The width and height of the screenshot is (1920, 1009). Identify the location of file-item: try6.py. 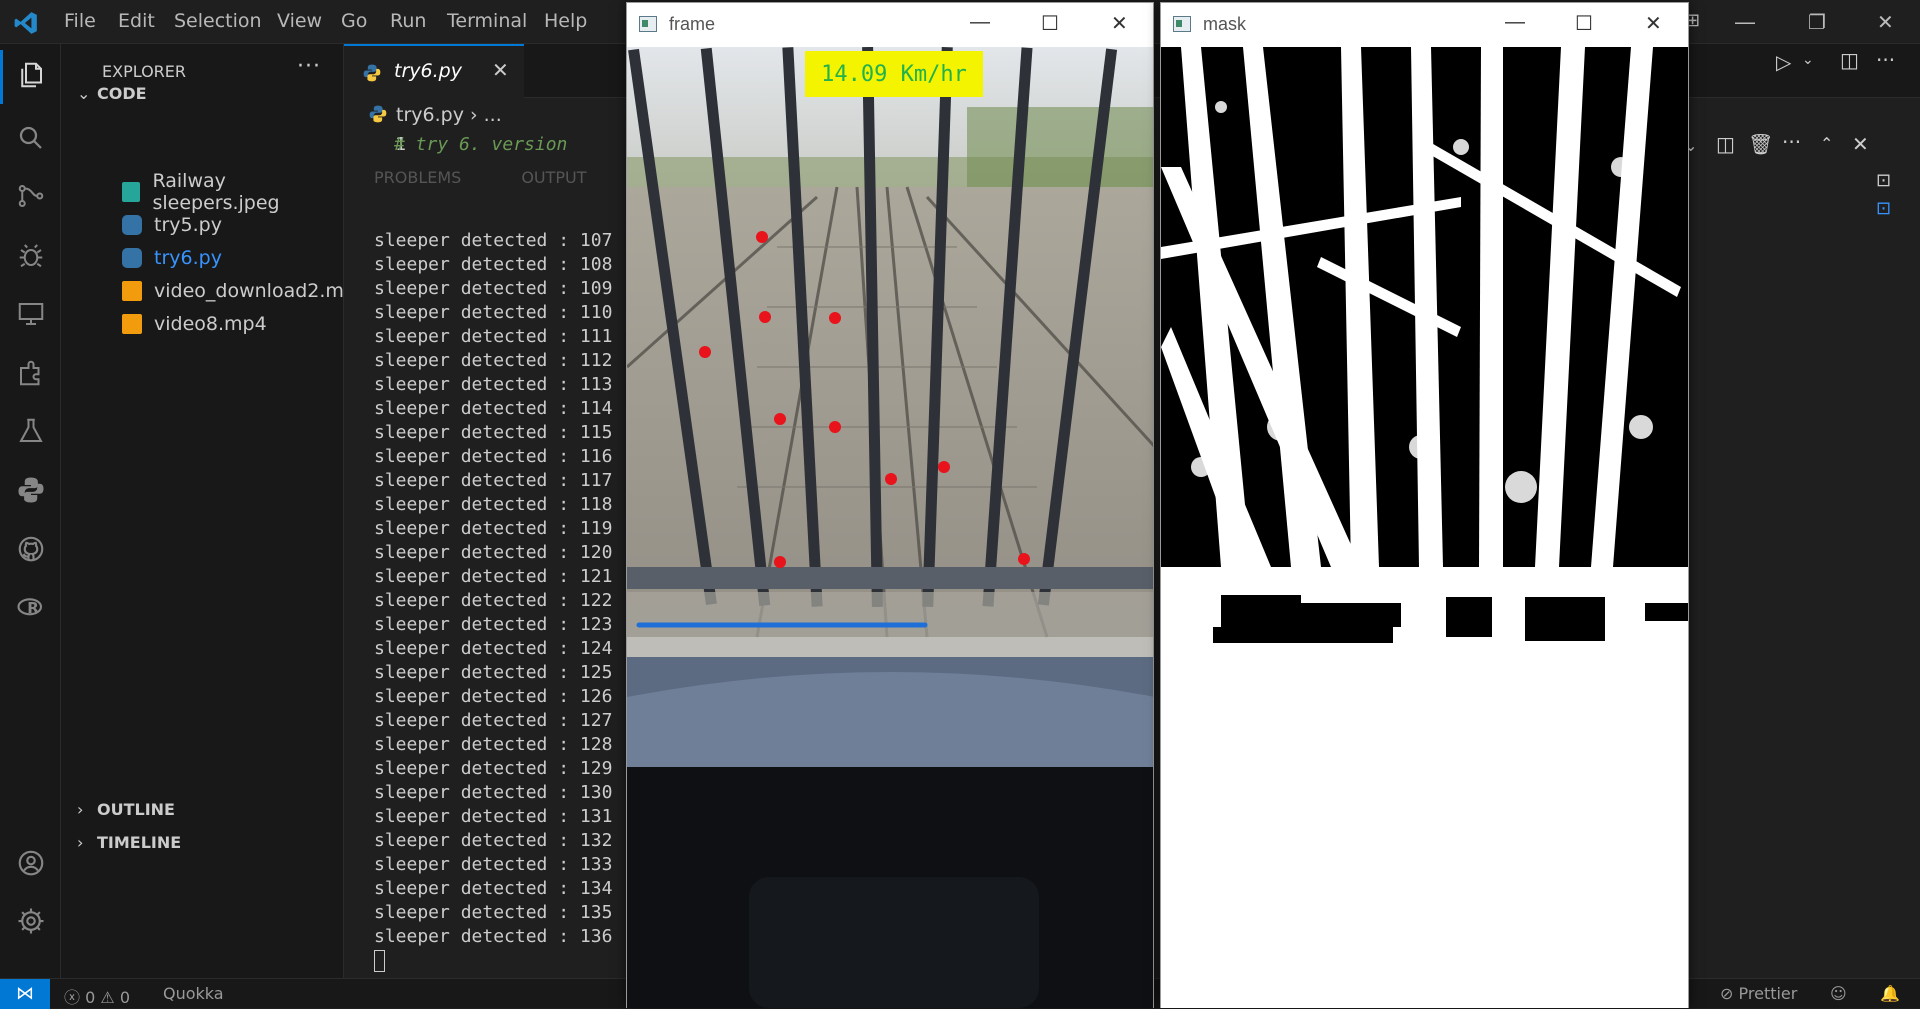
(172, 258).